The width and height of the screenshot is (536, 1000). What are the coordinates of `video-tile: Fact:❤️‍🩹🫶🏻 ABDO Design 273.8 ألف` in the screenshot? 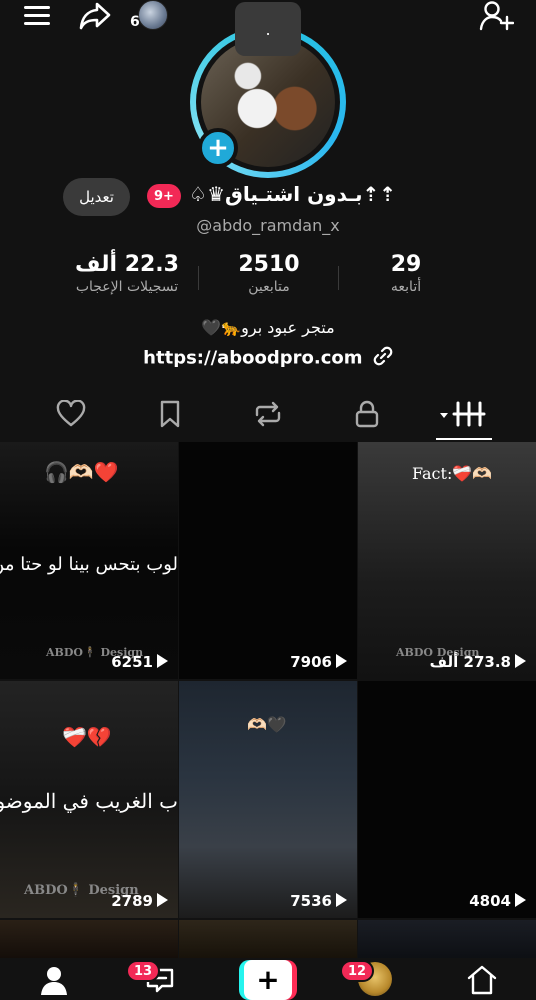 It's located at (447, 560).